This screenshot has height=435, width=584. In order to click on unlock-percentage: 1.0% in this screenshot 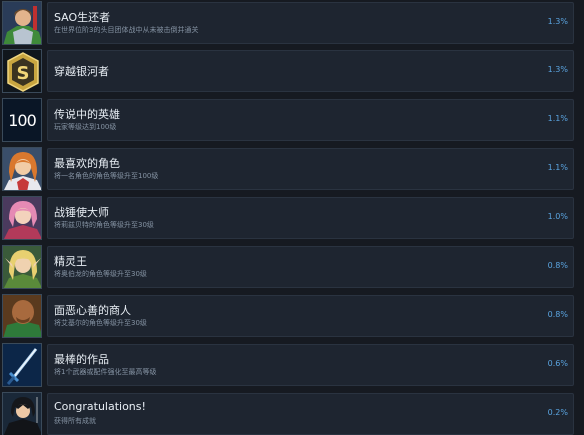, I will do `click(557, 216)`.